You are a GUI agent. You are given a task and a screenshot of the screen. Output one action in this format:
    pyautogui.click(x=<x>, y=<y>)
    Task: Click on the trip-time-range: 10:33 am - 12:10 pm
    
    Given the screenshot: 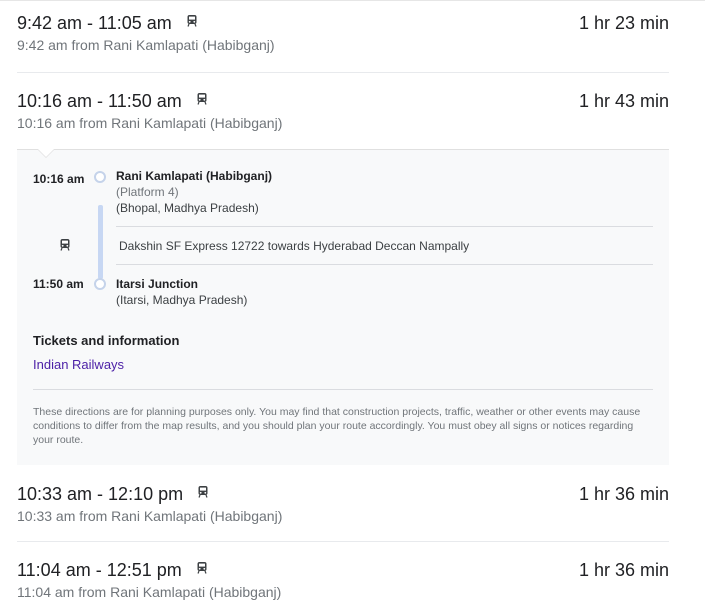 What is the action you would take?
    pyautogui.click(x=112, y=494)
    